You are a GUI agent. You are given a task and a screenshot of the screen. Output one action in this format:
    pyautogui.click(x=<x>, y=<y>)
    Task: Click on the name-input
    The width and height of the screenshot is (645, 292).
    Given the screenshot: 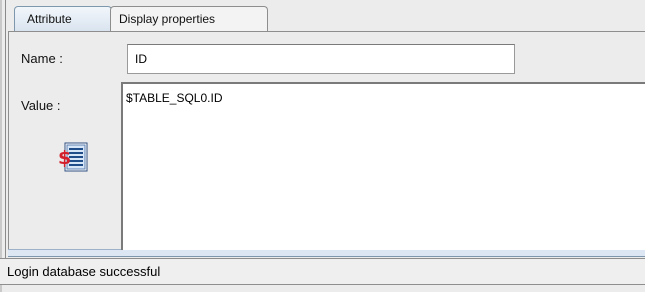 What is the action you would take?
    pyautogui.click(x=321, y=59)
    